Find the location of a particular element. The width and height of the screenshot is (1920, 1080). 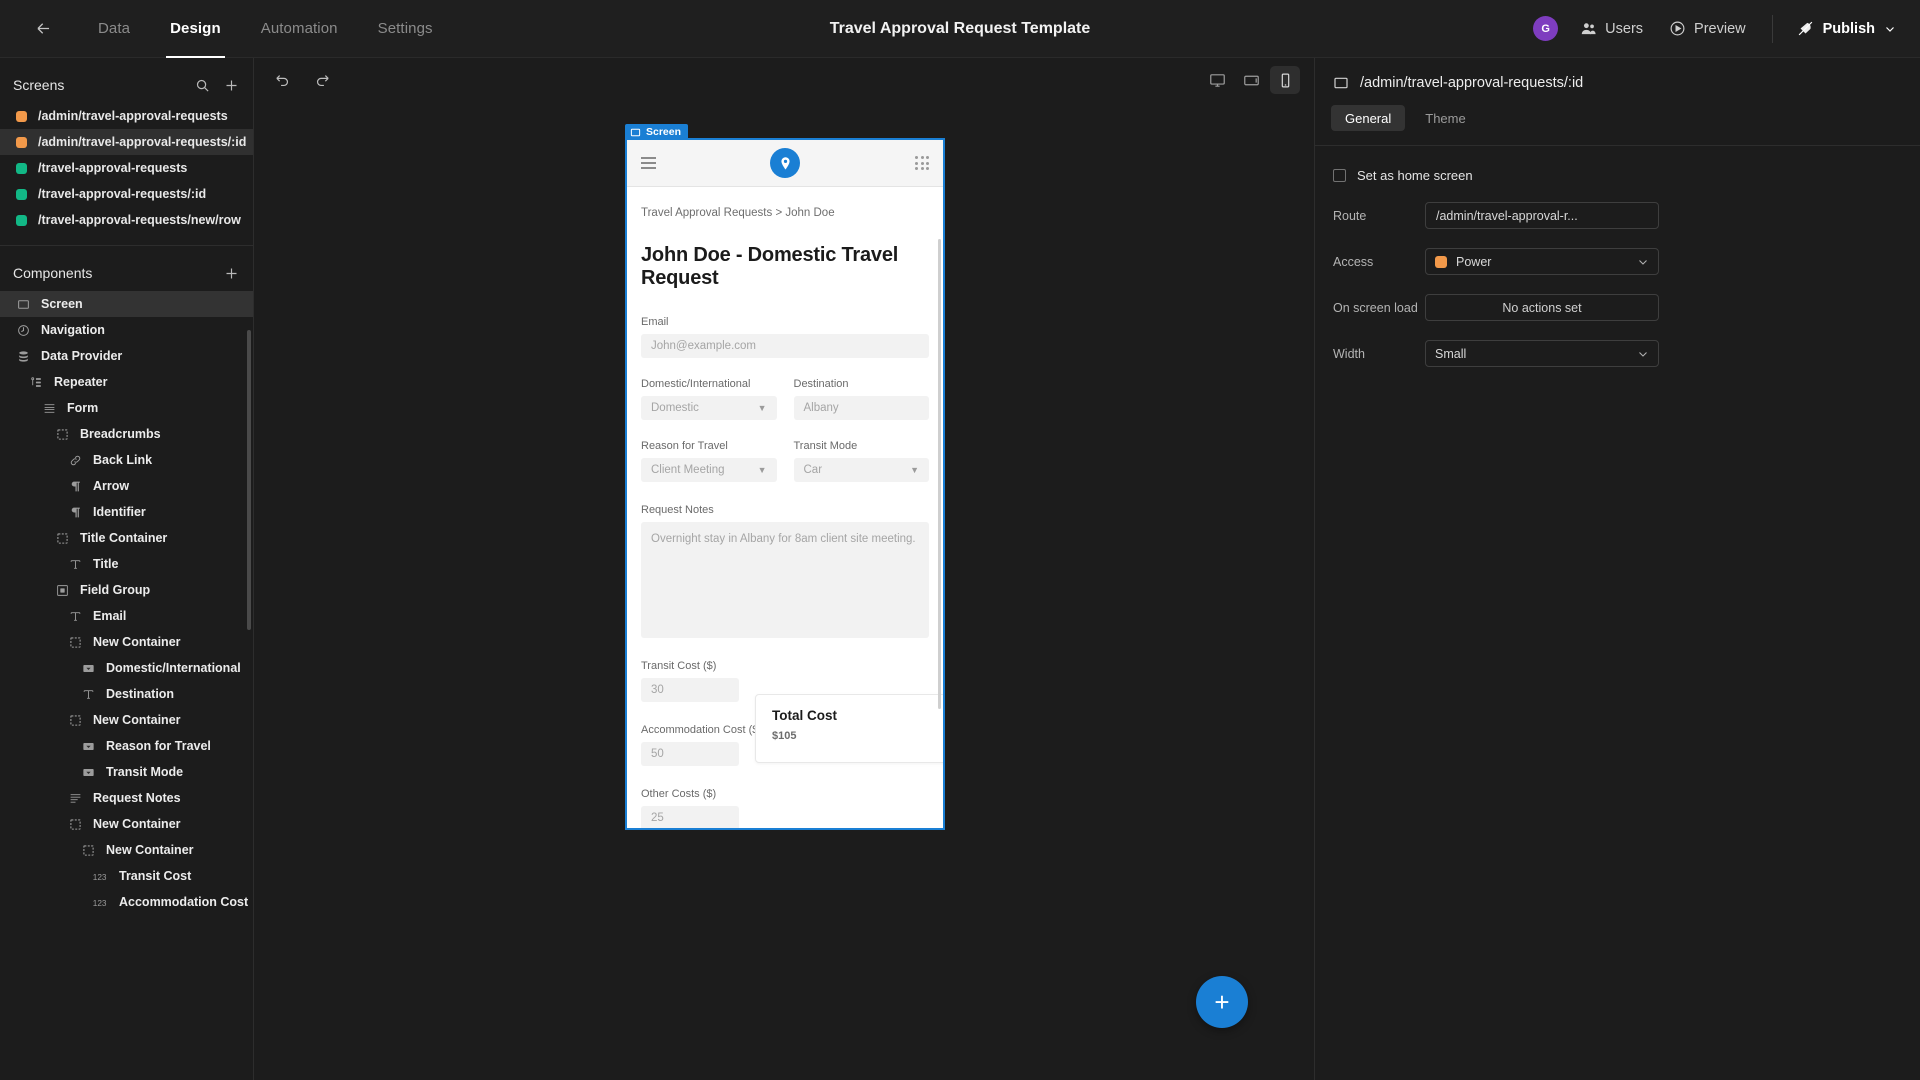

device-size-switcher is located at coordinates (1251, 80).